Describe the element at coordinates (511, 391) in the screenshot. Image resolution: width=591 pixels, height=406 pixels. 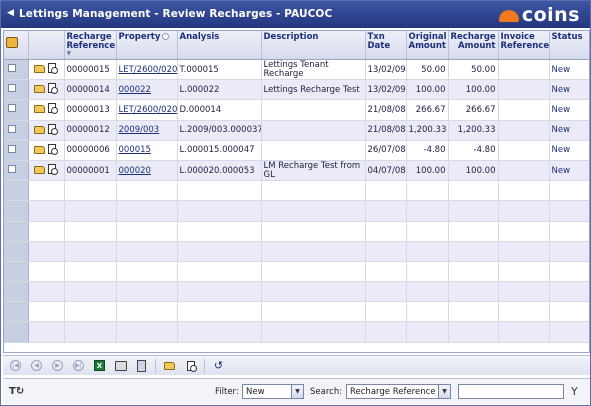
I see `search-input` at that location.